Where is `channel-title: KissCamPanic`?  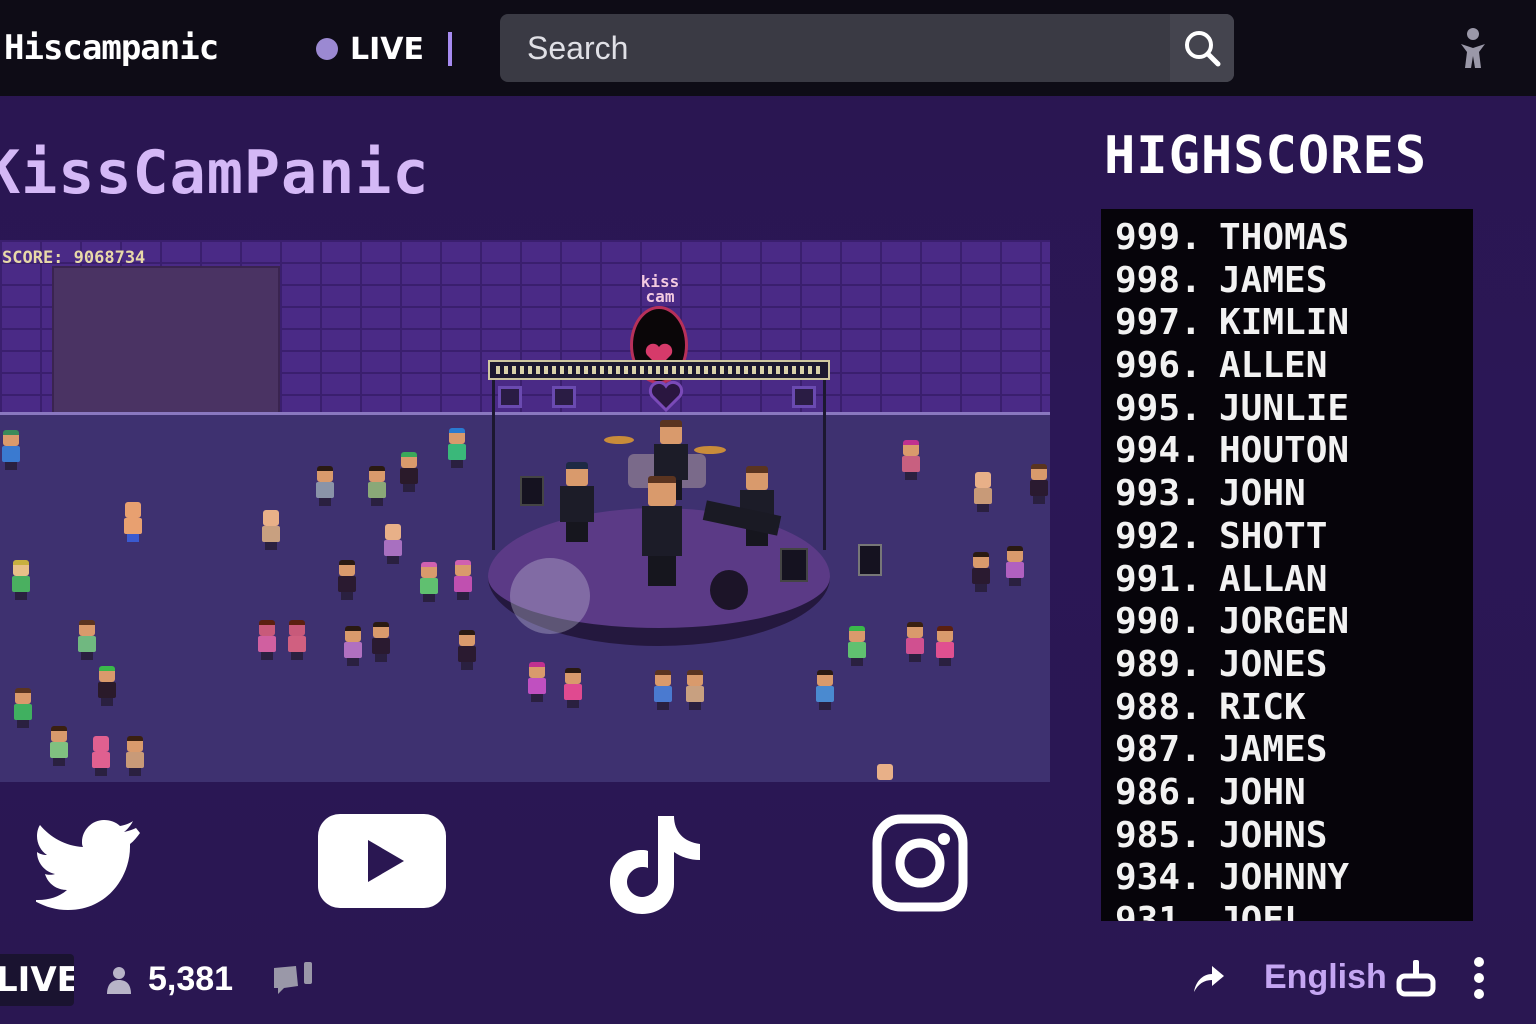
channel-title: KissCamPanic is located at coordinates (215, 173).